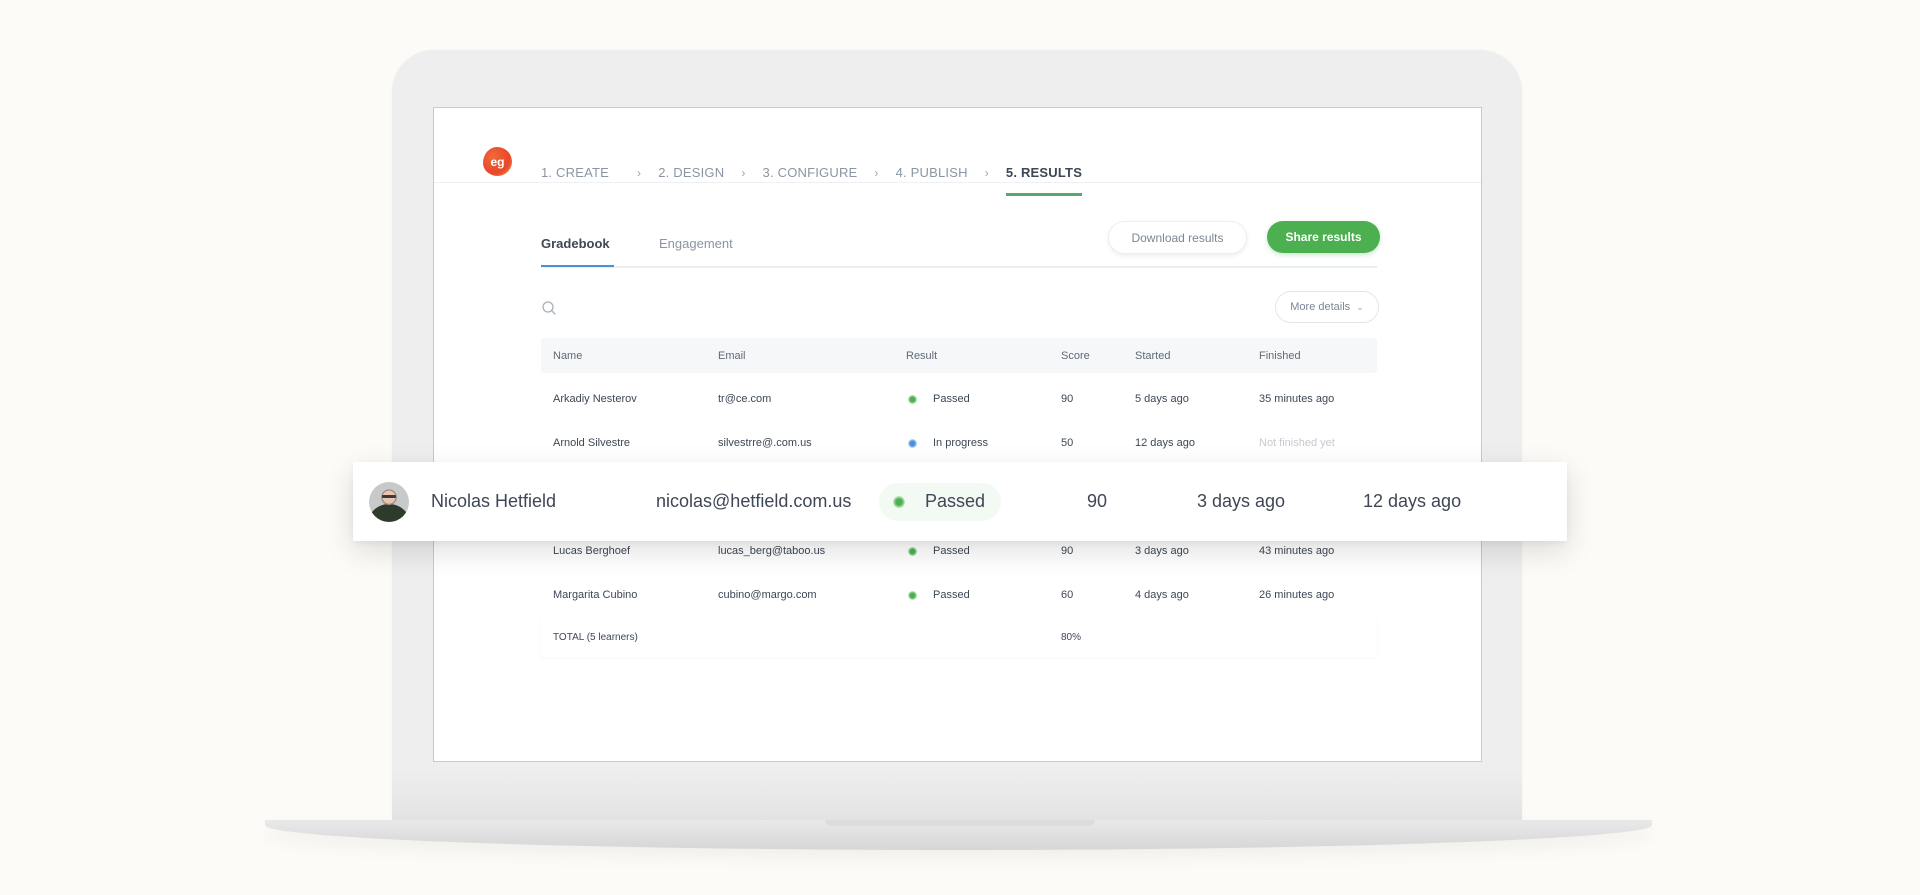 This screenshot has width=1920, height=895. Describe the element at coordinates (1241, 501) in the screenshot. I see `highlight-started: 3 days ago` at that location.